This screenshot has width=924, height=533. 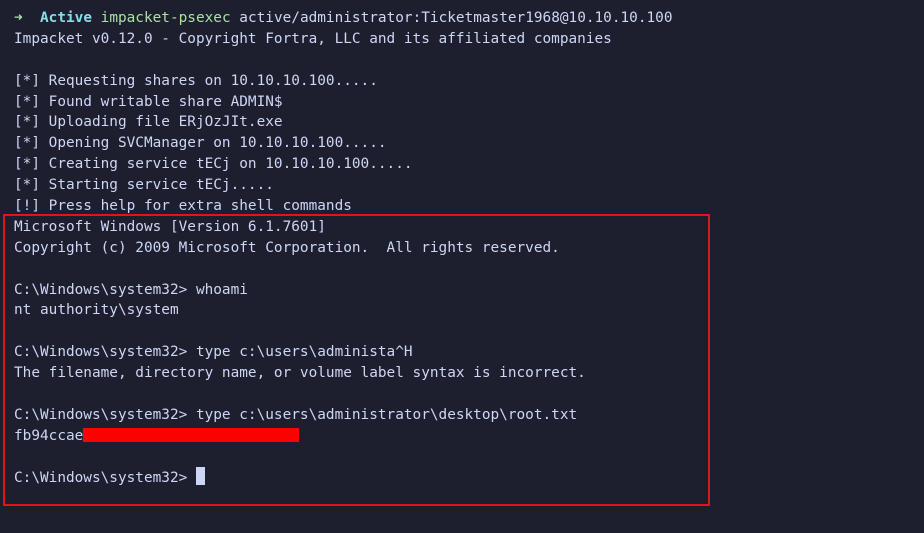 I want to click on flag-prefix: fb94ccae, so click(x=49, y=435).